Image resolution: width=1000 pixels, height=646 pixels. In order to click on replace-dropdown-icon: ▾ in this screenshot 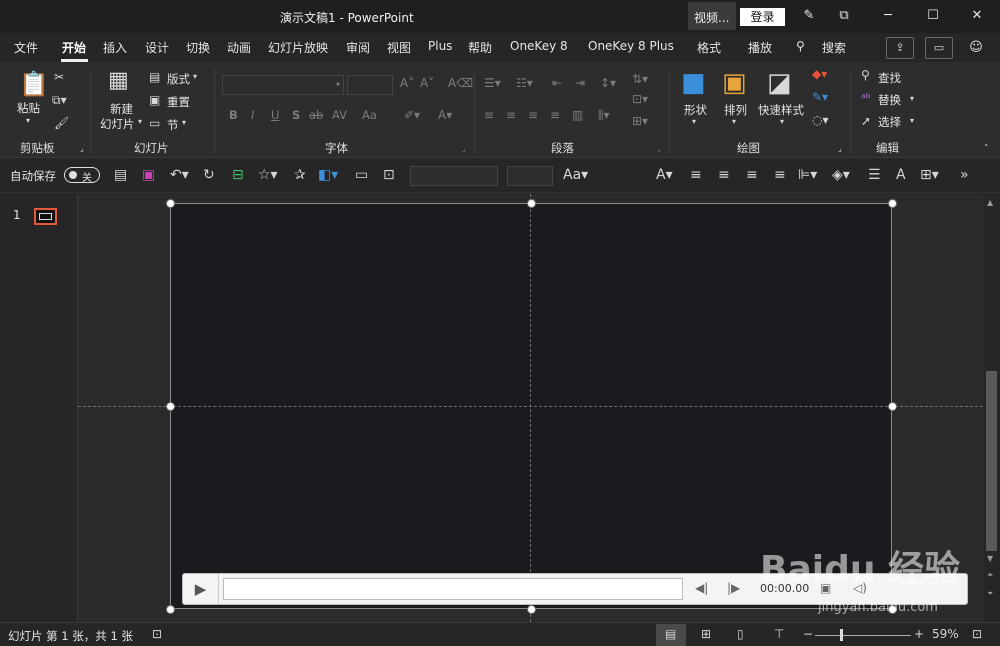, I will do `click(912, 98)`.